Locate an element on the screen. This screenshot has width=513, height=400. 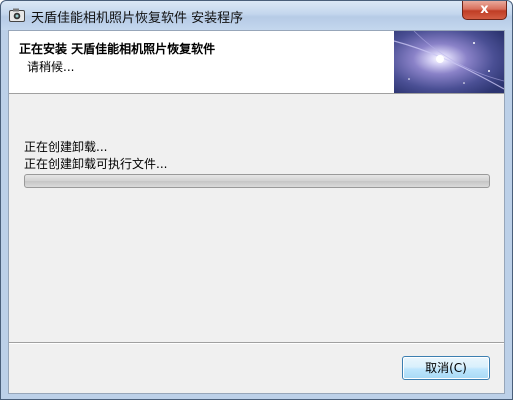
close-icon: x is located at coordinates (484, 9).